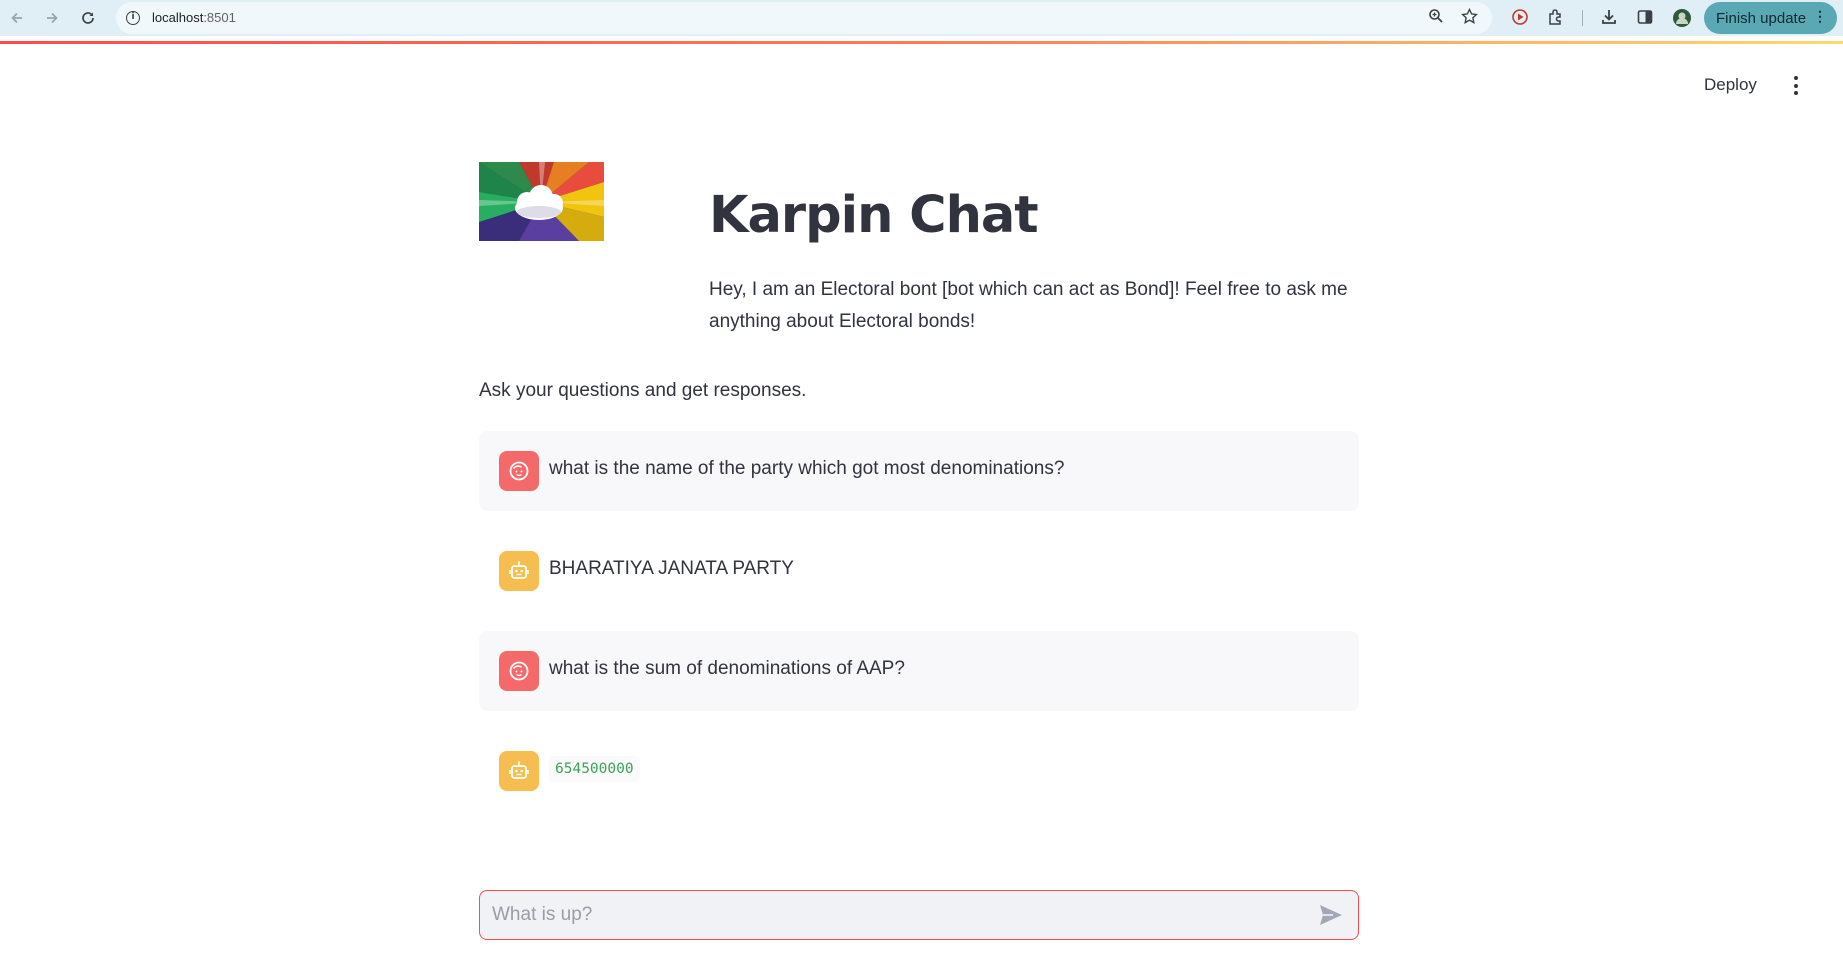 This screenshot has height=968, width=1843. Describe the element at coordinates (594, 769) in the screenshot. I see `code-value: 654500000` at that location.